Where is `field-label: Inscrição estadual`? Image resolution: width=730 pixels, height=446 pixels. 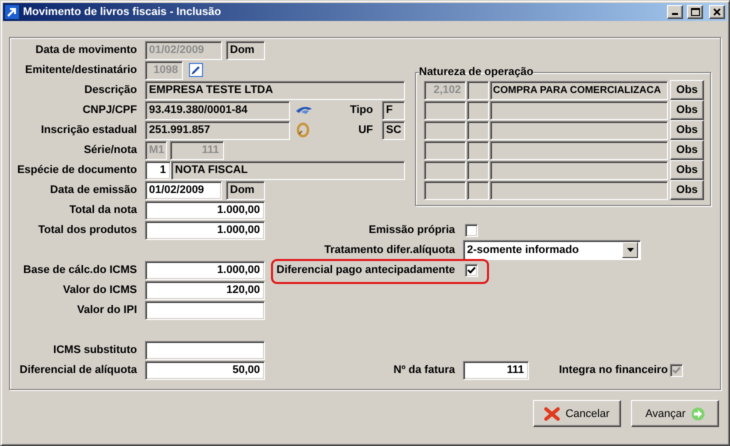
field-label: Inscrição estadual is located at coordinates (88, 130).